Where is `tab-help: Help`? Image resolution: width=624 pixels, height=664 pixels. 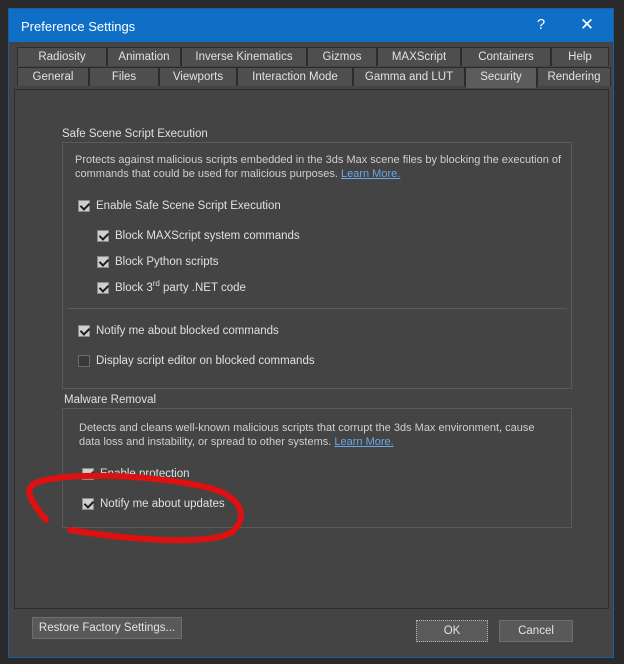
tab-help: Help is located at coordinates (580, 56).